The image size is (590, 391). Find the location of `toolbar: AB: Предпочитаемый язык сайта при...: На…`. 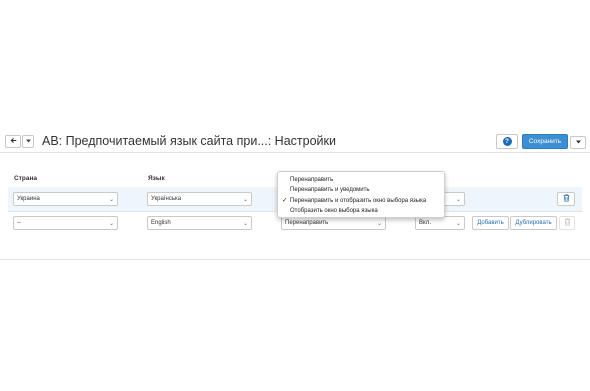

toolbar: AB: Предпочитаемый язык сайта при...: На… is located at coordinates (295, 142).